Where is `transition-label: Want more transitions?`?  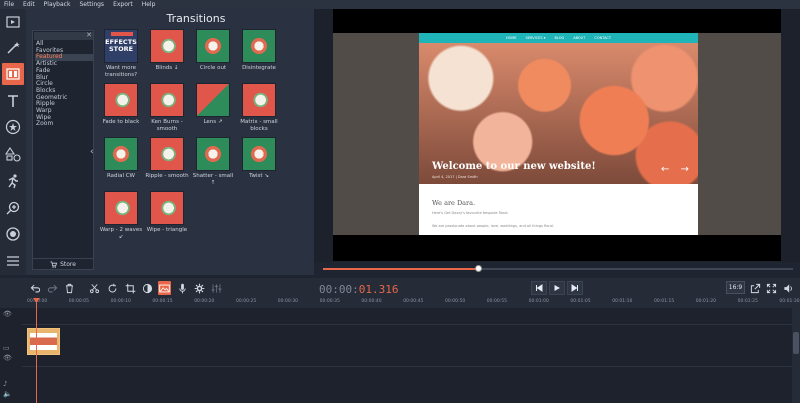 transition-label: Want more transitions? is located at coordinates (121, 71).